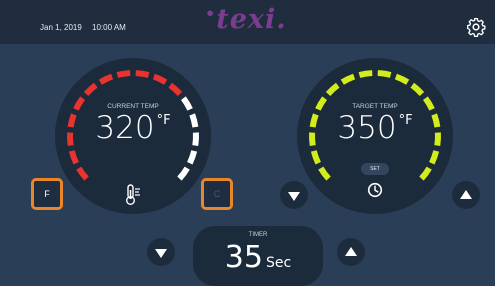 The height and width of the screenshot is (286, 495). Describe the element at coordinates (278, 263) in the screenshot. I see `timer-unit: Sec` at that location.